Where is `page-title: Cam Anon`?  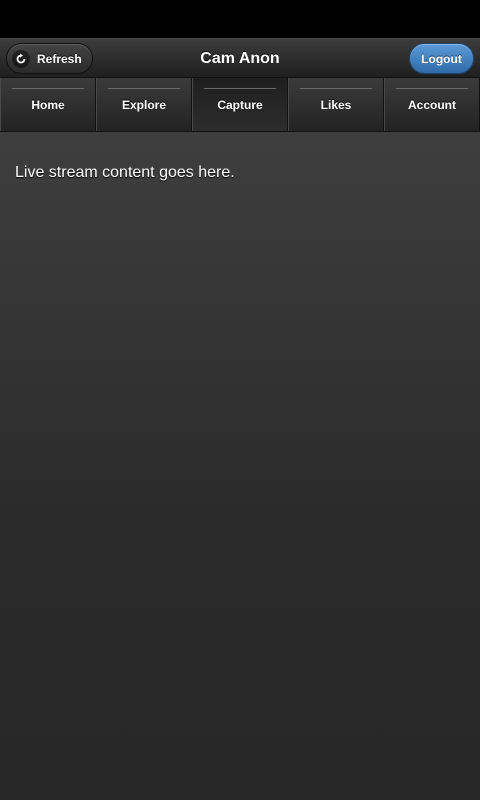
page-title: Cam Anon is located at coordinates (240, 58).